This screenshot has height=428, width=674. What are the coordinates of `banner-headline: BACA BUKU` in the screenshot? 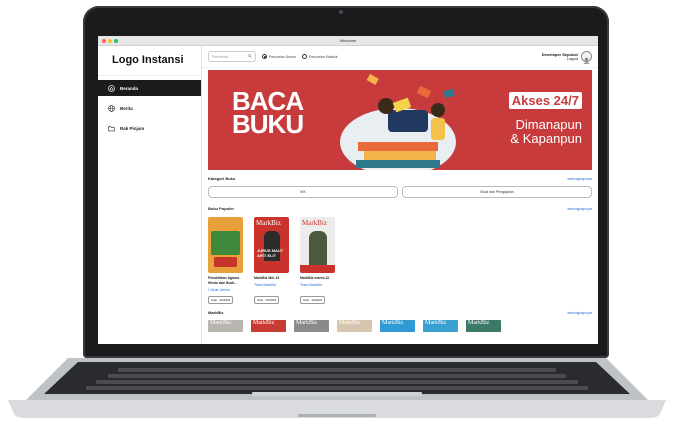 It's located at (268, 113).